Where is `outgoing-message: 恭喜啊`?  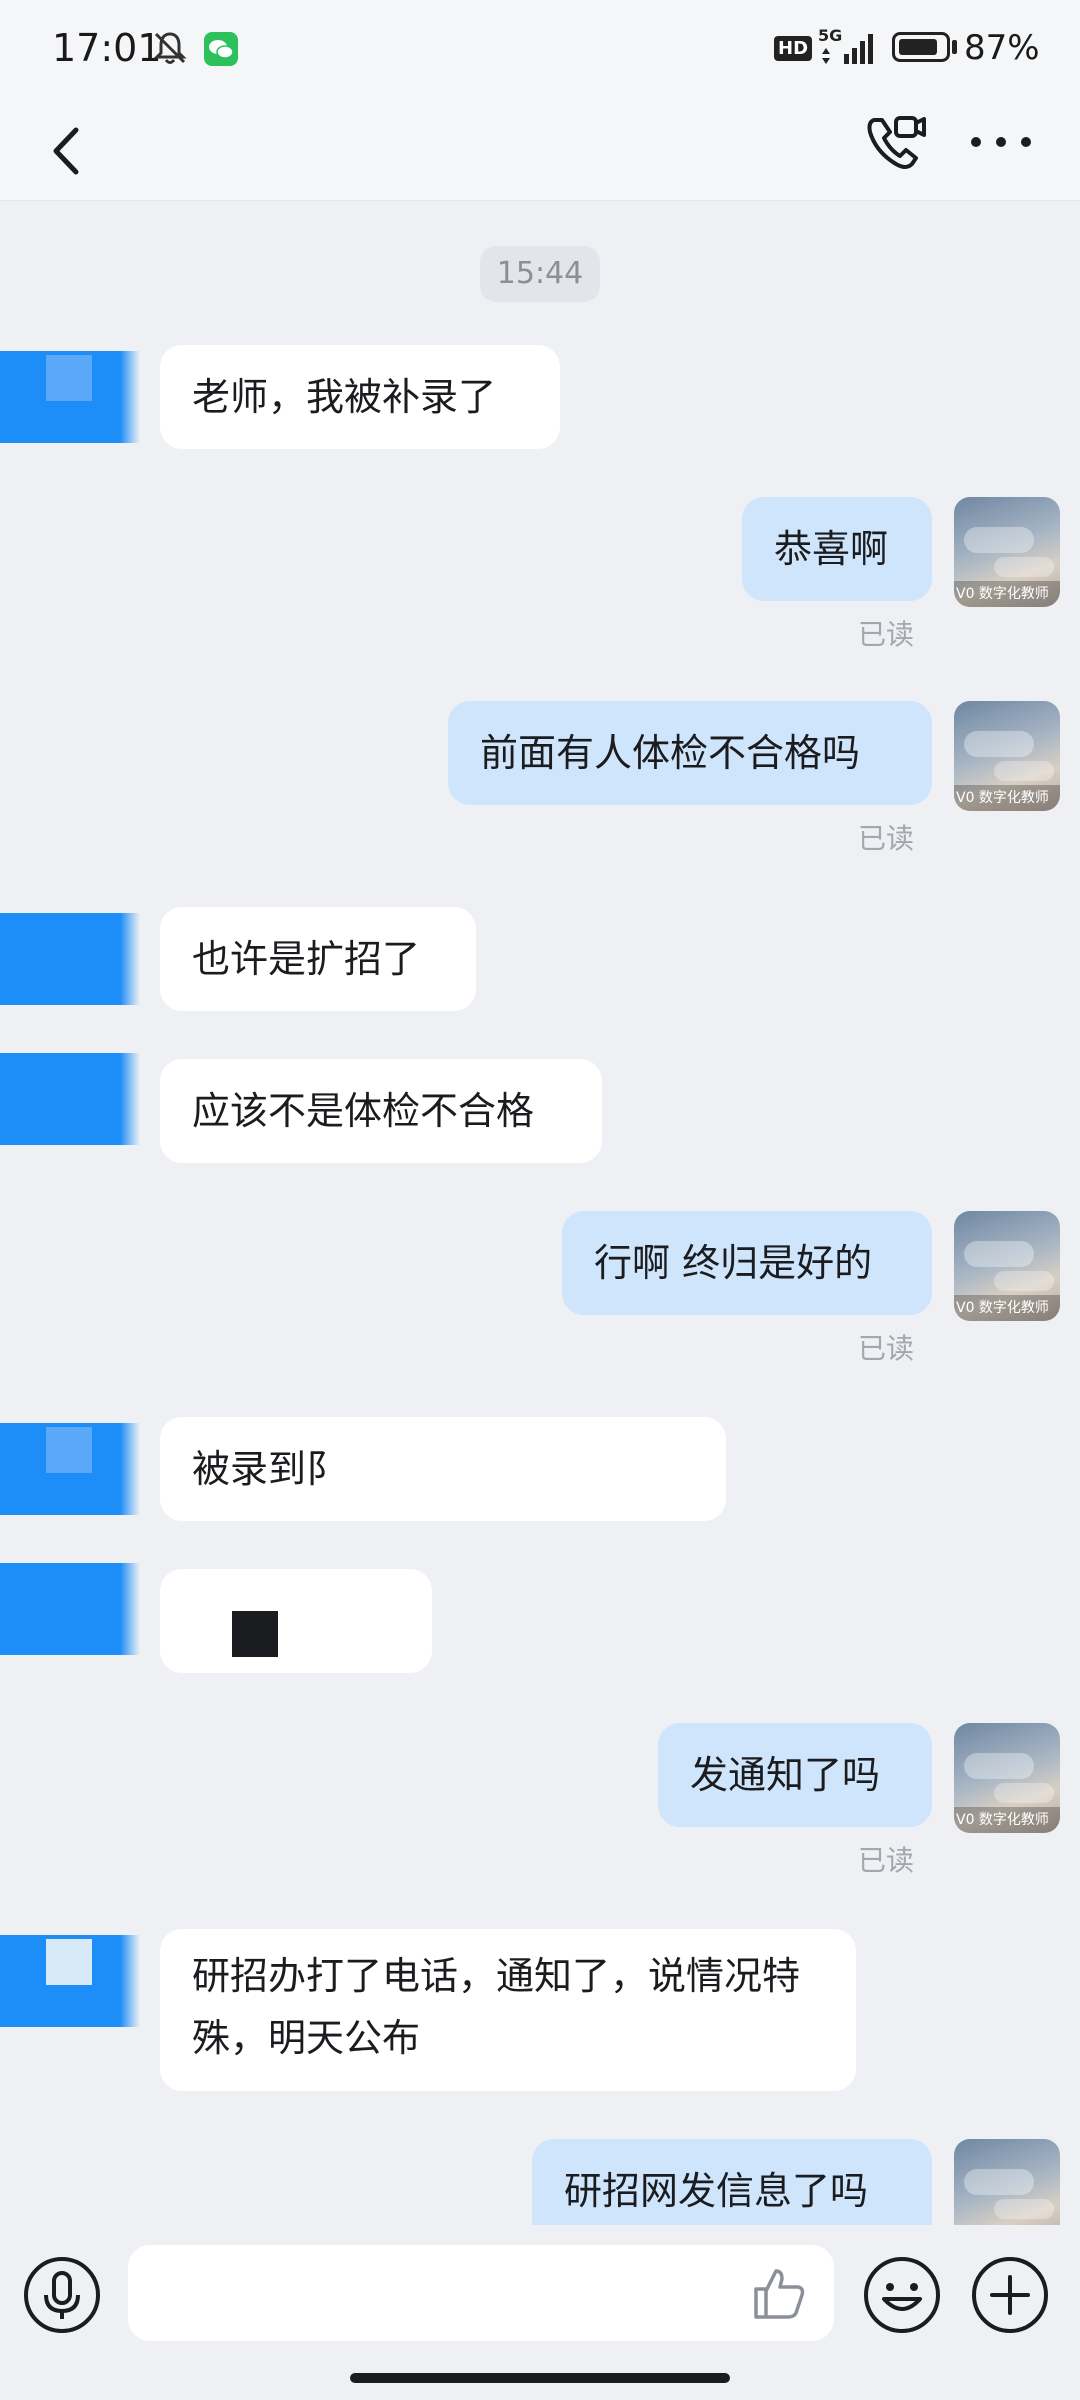 outgoing-message: 恭喜啊 is located at coordinates (837, 549).